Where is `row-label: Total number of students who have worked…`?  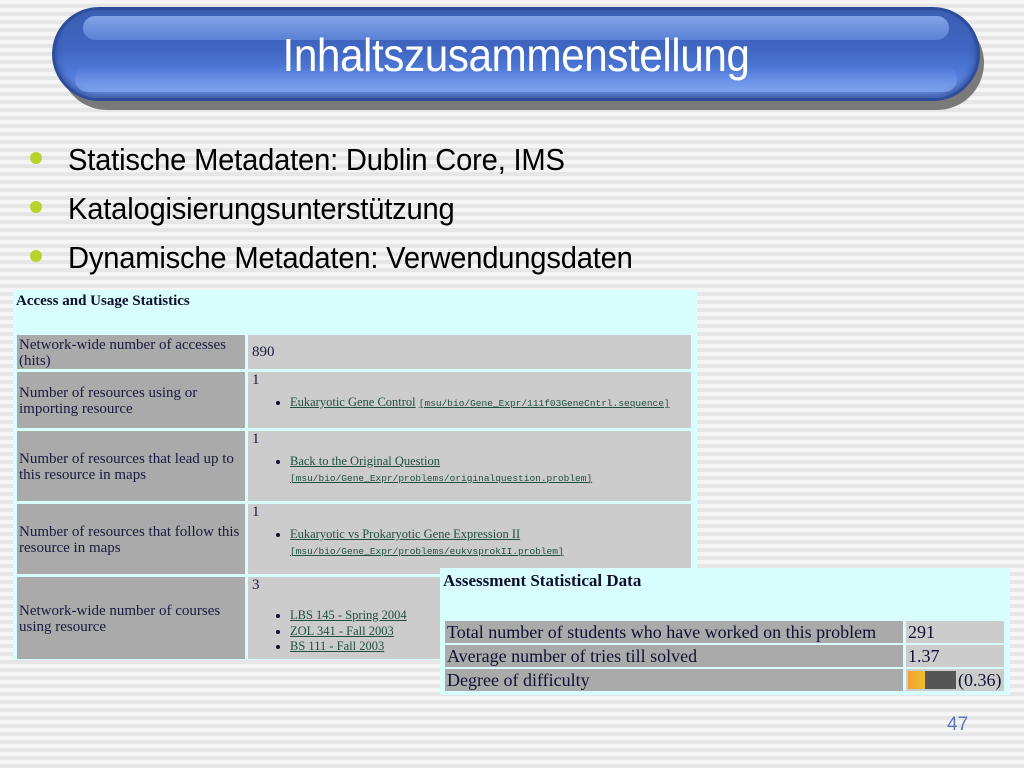
row-label: Total number of students who have worked… is located at coordinates (674, 632).